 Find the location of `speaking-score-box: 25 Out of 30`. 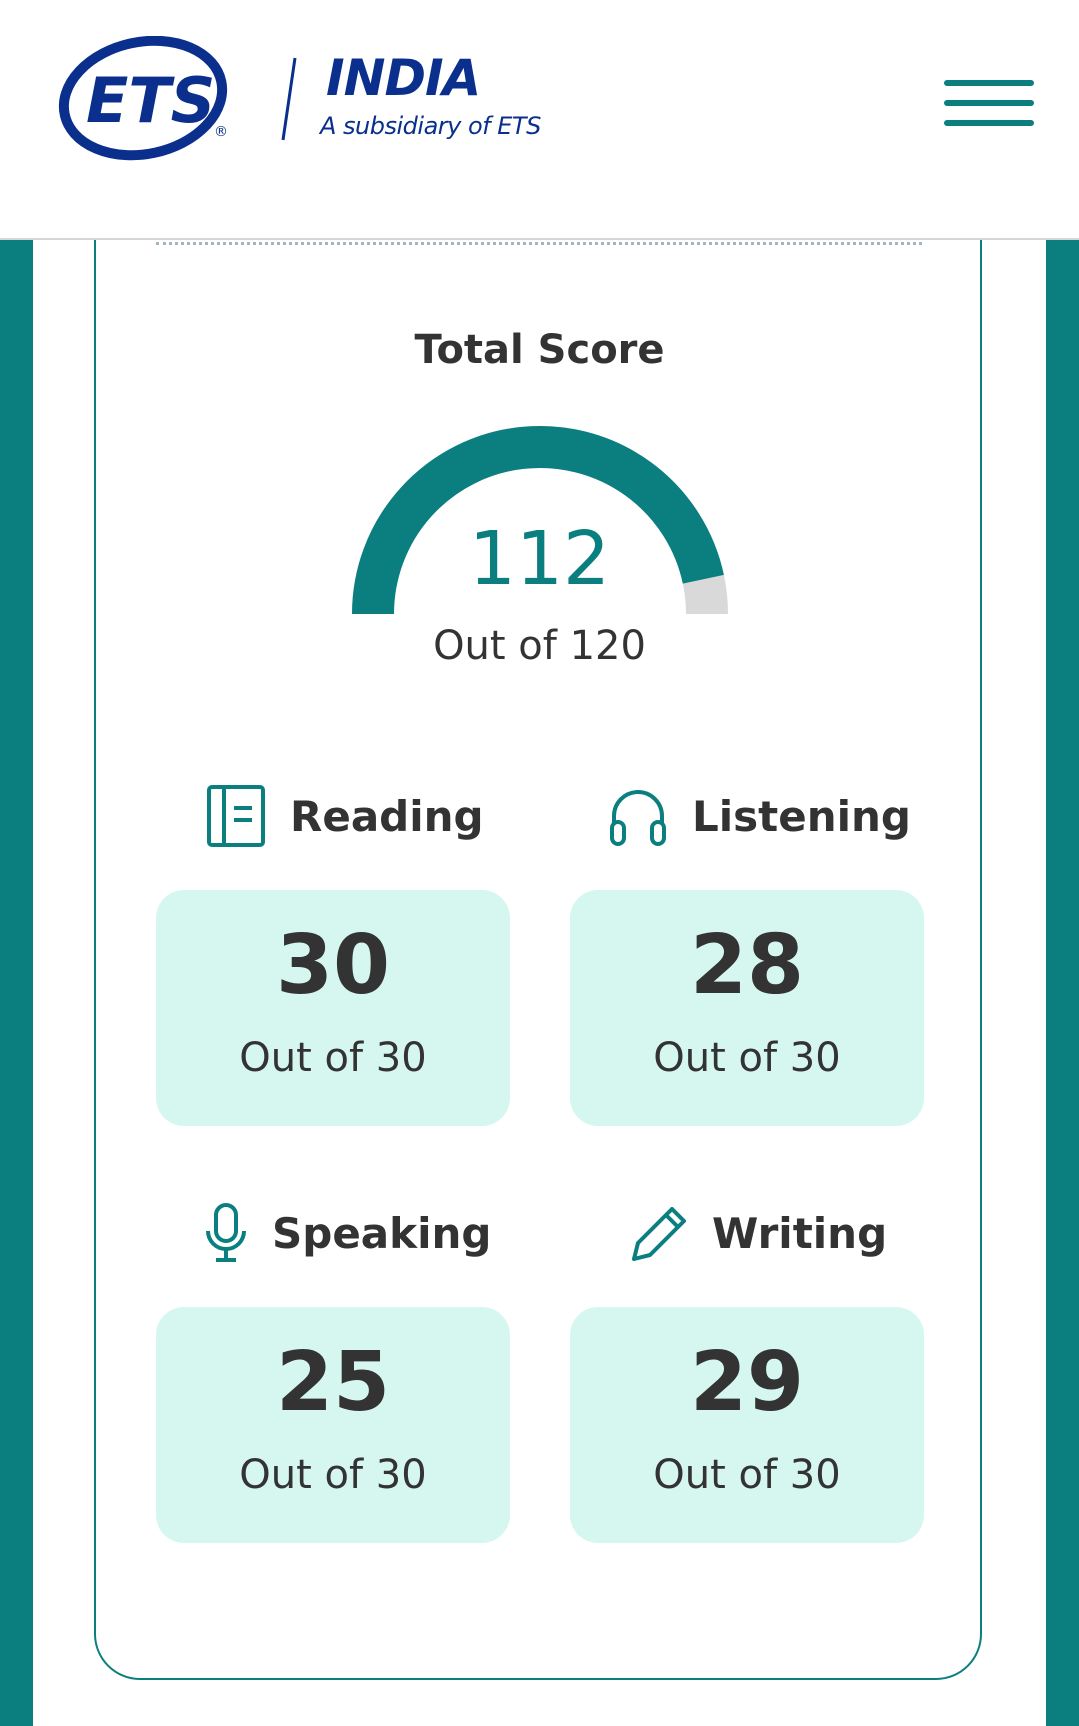

speaking-score-box: 25 Out of 30 is located at coordinates (333, 1425).